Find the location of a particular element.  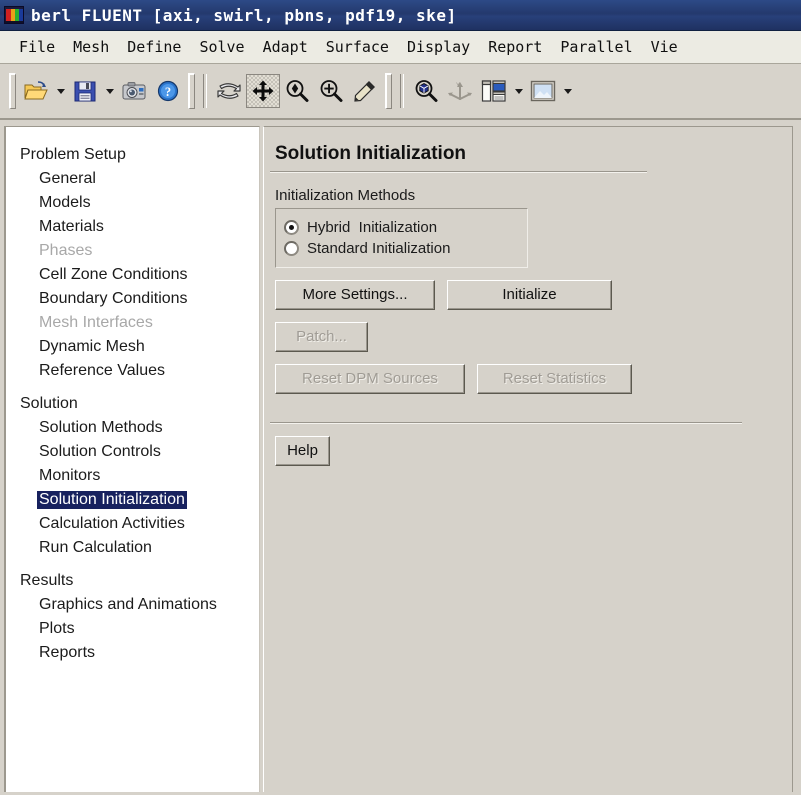

sidebar-item-cell-zone-conditions: Cell Zone Conditions is located at coordinates (132, 275).